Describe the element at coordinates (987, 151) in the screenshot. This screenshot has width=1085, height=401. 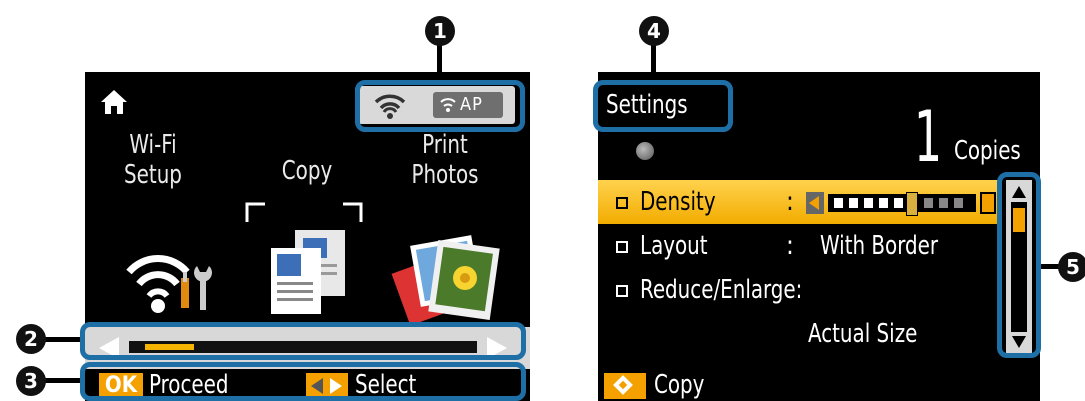
I see `copies-label: Copies` at that location.